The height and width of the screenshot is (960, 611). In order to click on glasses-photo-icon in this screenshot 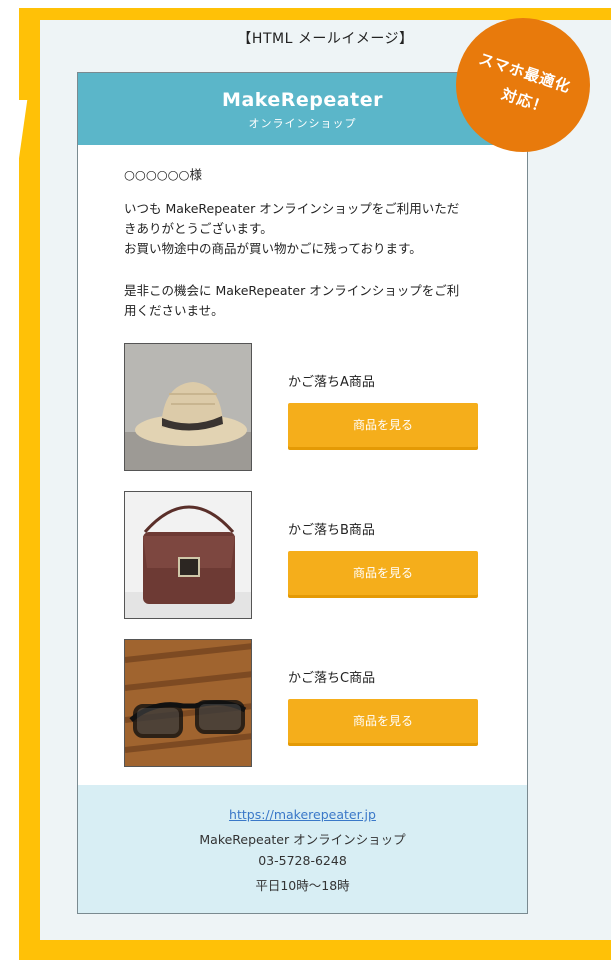, I will do `click(188, 703)`.